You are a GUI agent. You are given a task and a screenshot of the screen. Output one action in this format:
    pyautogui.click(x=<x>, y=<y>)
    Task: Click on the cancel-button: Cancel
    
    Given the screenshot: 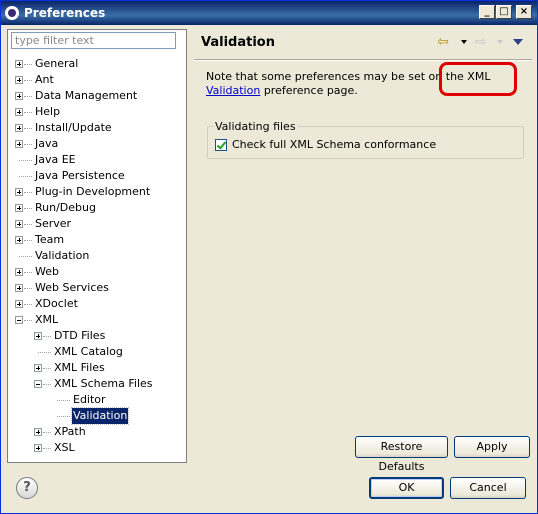 What is the action you would take?
    pyautogui.click(x=488, y=488)
    